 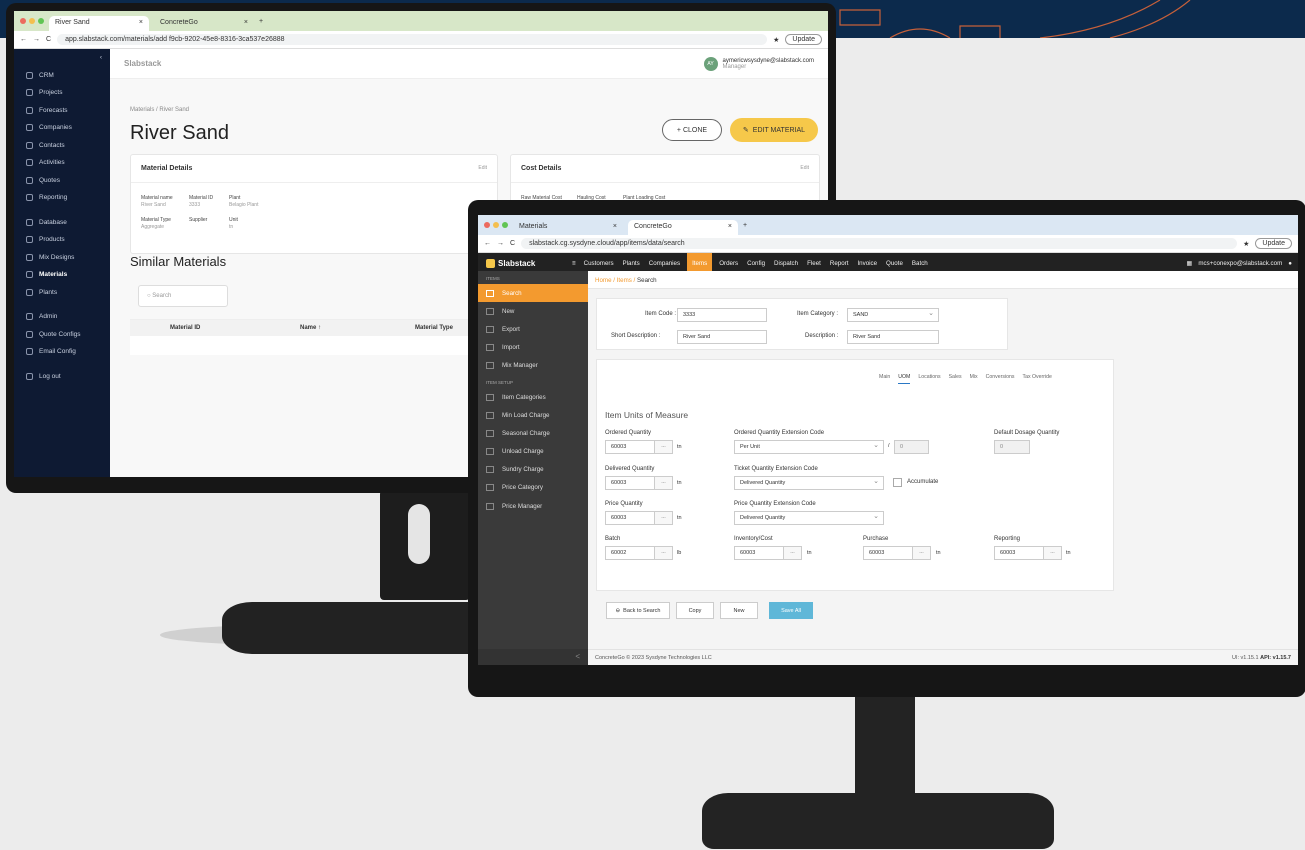 What do you see at coordinates (974, 379) in the screenshot?
I see `tab-mix: Mix` at bounding box center [974, 379].